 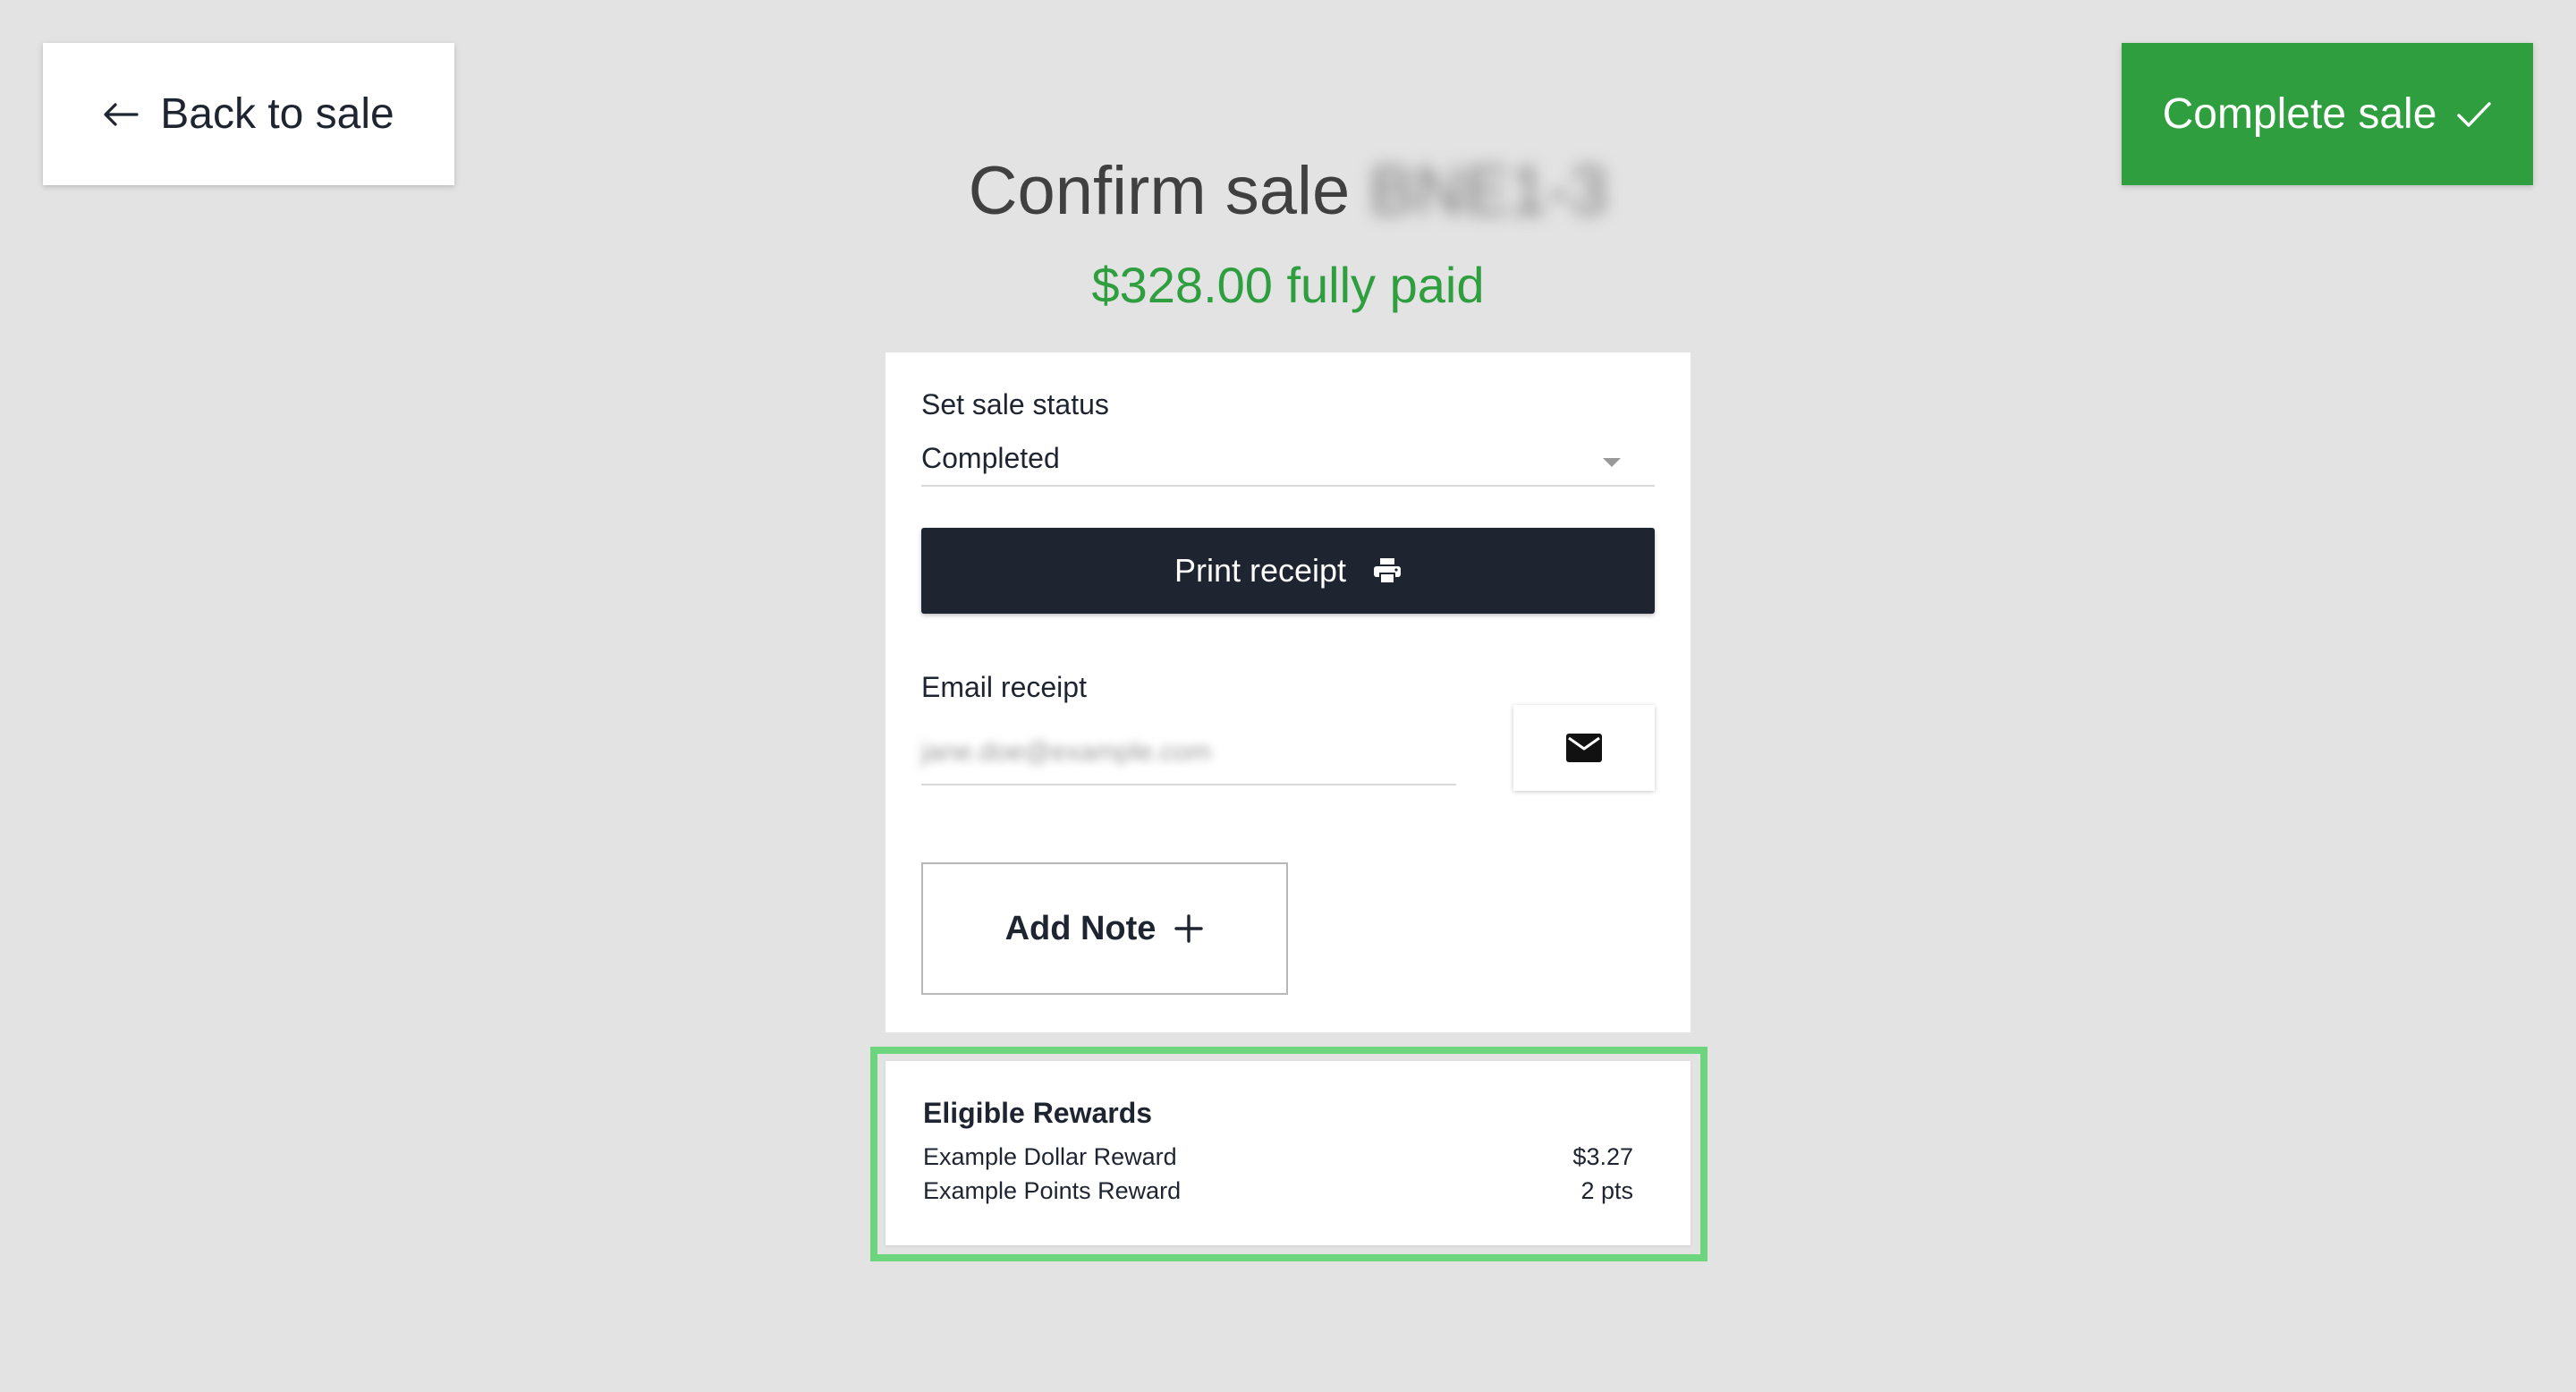 I want to click on print-receipt-button: Print receipt, so click(x=1288, y=571).